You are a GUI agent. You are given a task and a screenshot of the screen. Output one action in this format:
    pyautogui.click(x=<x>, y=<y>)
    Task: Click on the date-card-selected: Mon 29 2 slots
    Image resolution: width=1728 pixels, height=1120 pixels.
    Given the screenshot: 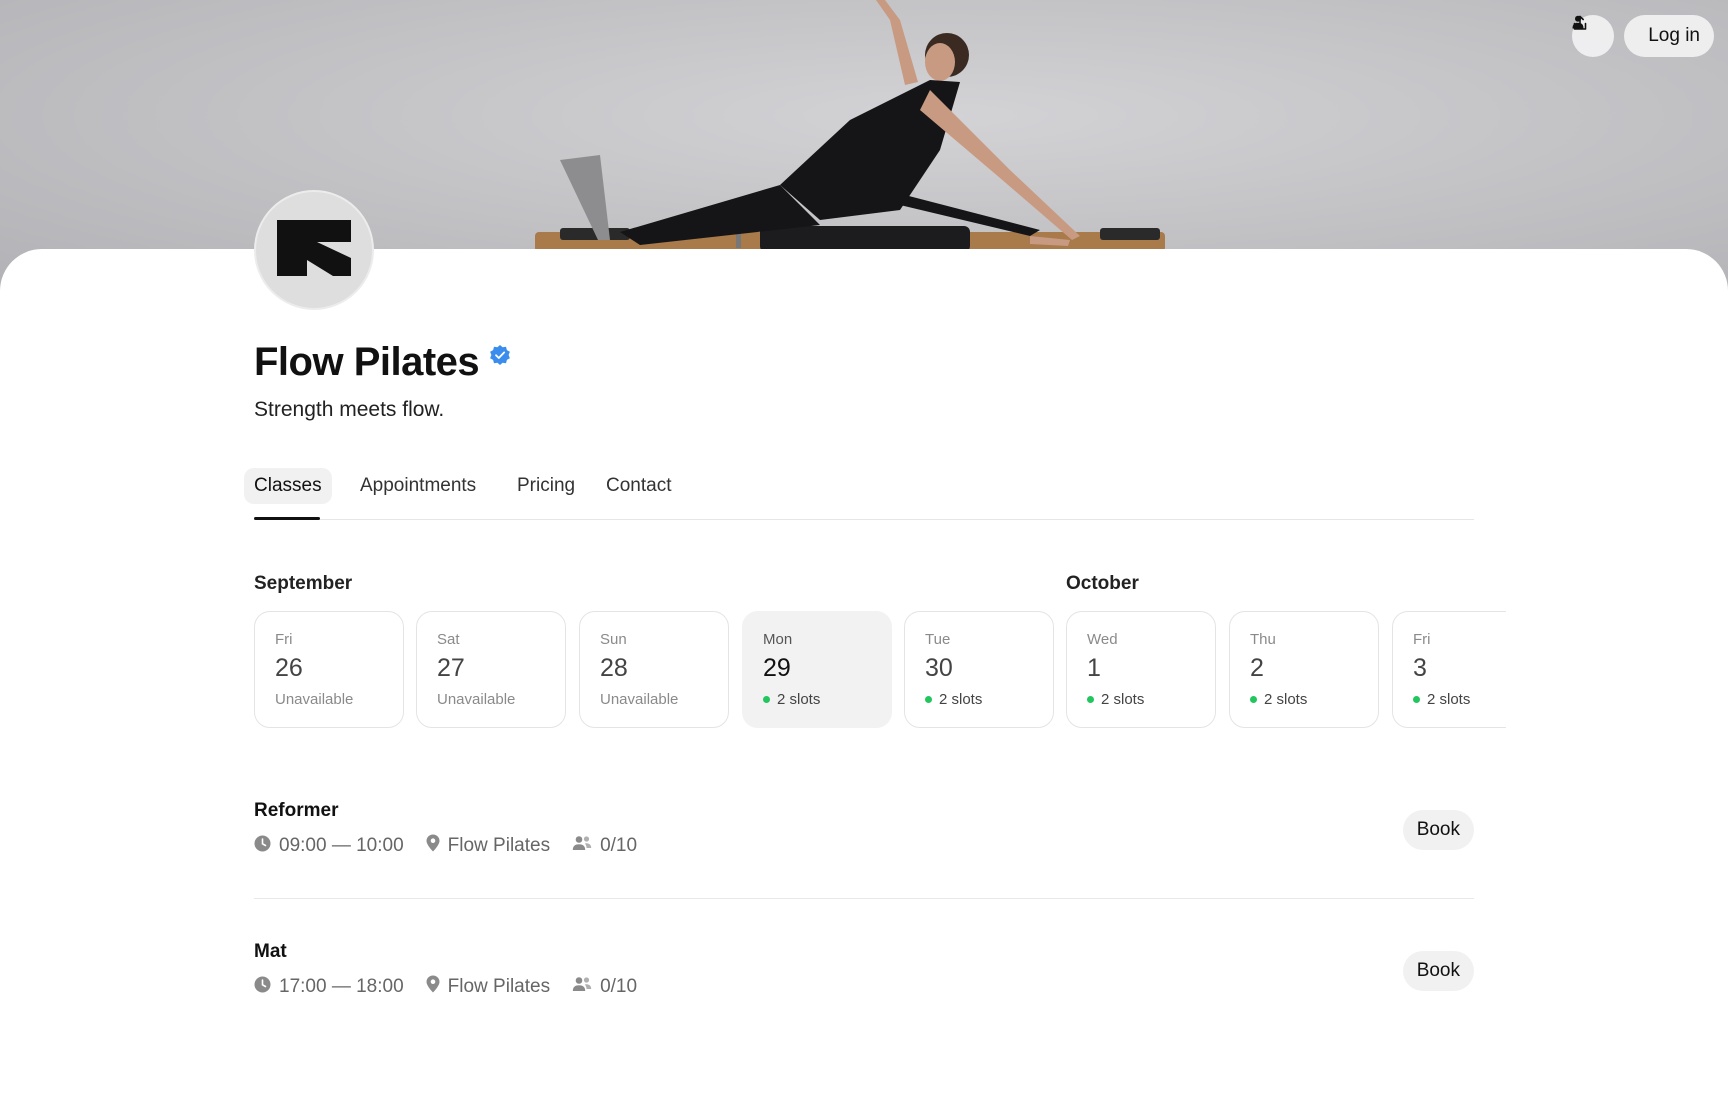 What is the action you would take?
    pyautogui.click(x=817, y=669)
    